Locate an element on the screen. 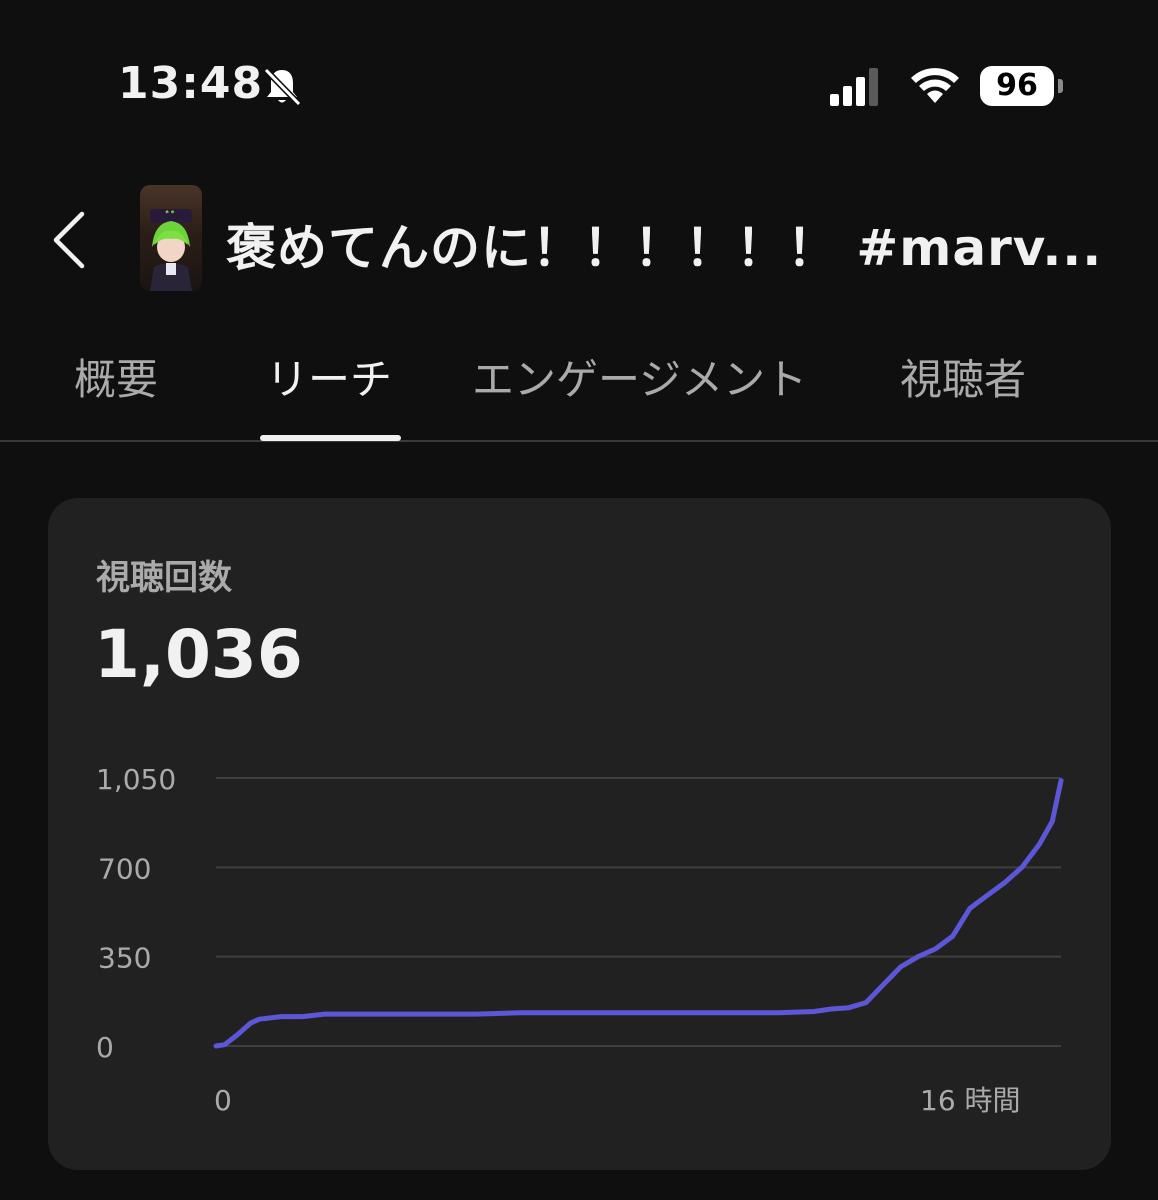 This screenshot has height=1200, width=1158. wifi-icon is located at coordinates (935, 85).